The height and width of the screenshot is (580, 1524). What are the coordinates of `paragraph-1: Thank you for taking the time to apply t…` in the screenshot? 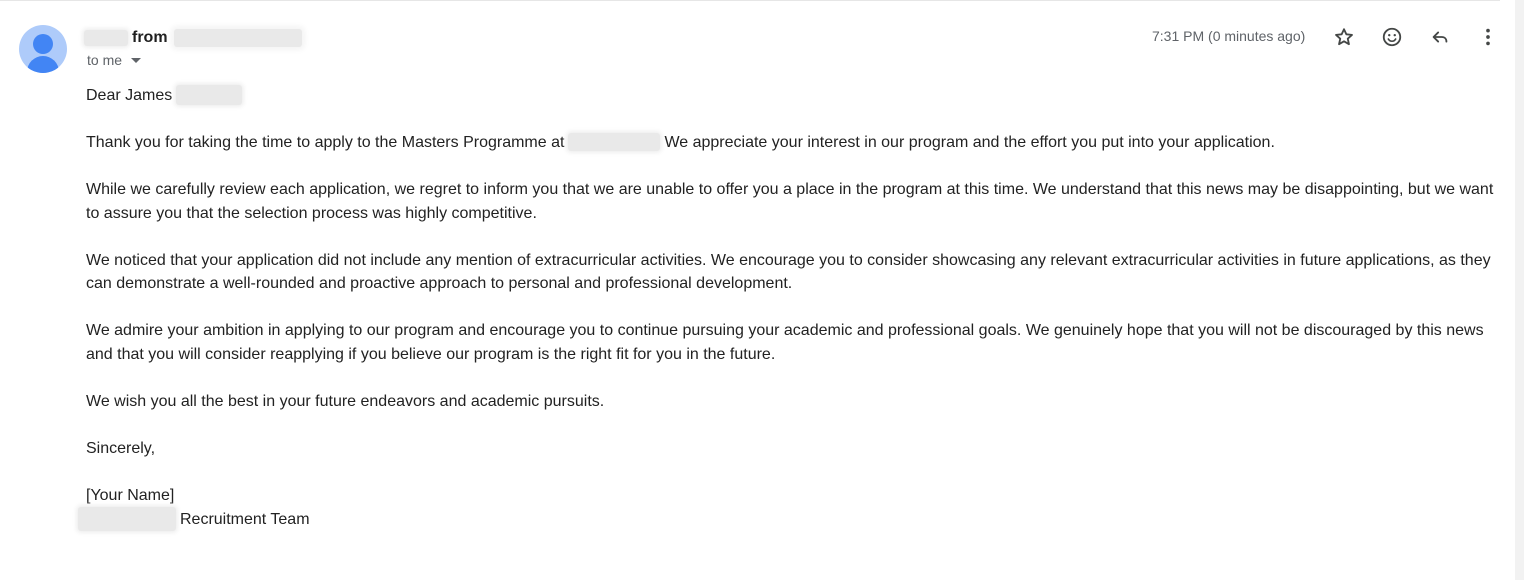 It's located at (791, 143).